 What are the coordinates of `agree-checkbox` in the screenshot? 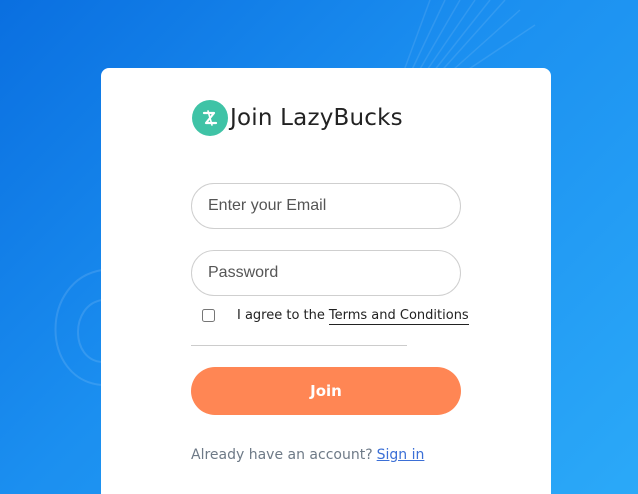 It's located at (208, 315).